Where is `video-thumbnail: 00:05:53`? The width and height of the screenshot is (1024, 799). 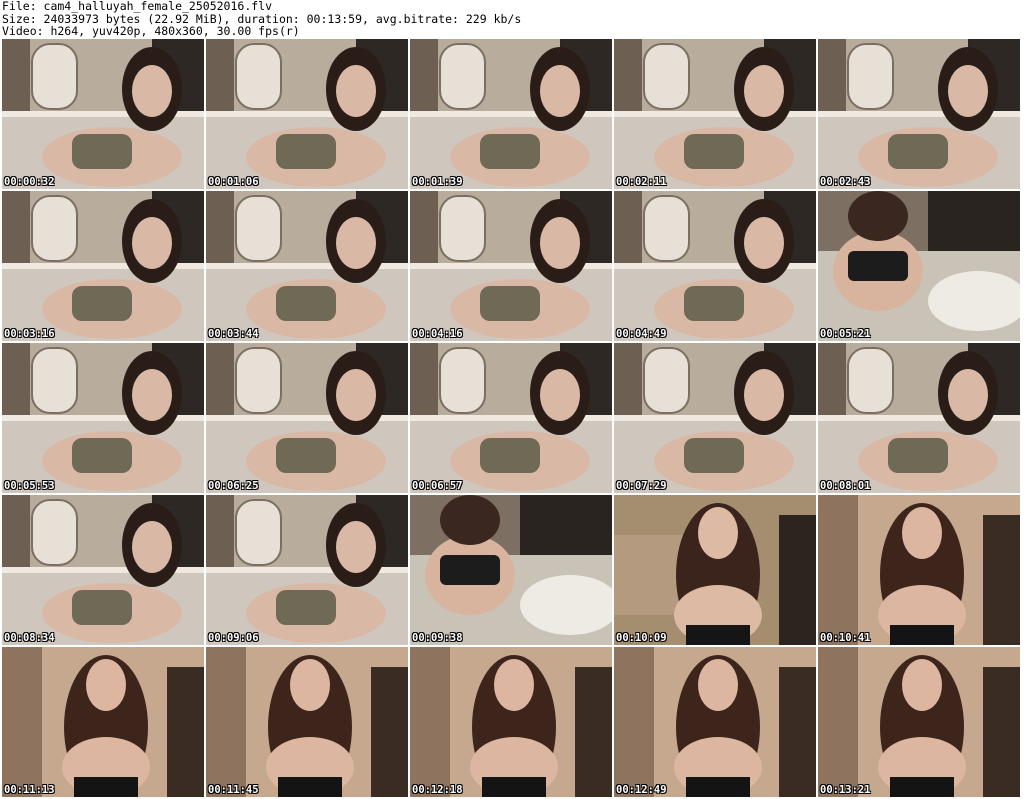
video-thumbnail: 00:05:53 is located at coordinates (103, 418).